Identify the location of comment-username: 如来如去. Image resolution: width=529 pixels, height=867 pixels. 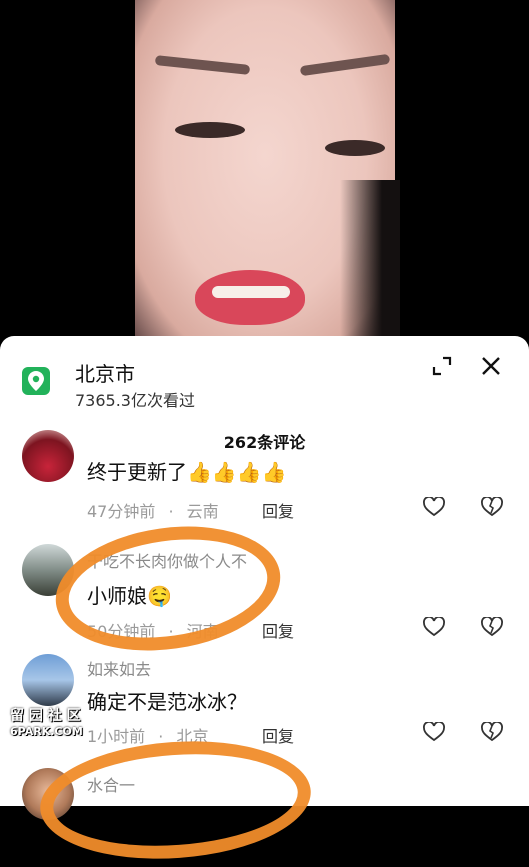
(119, 668).